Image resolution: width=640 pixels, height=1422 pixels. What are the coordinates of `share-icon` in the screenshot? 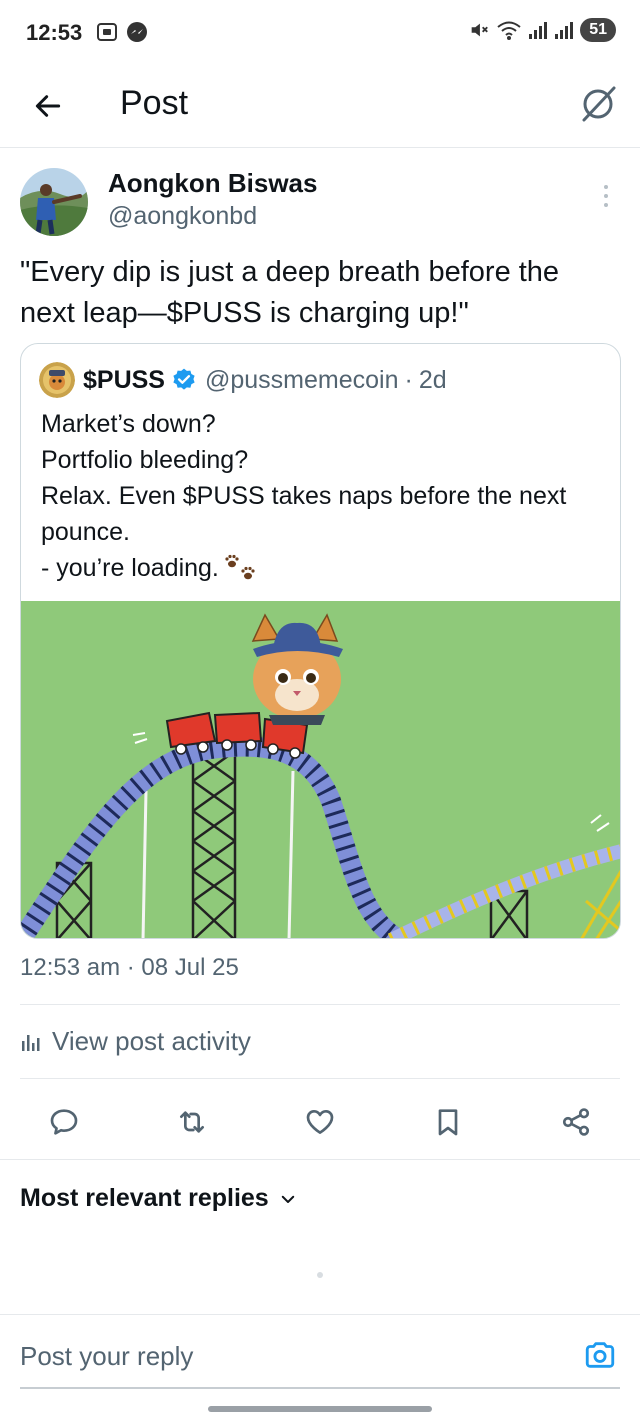 It's located at (576, 1122).